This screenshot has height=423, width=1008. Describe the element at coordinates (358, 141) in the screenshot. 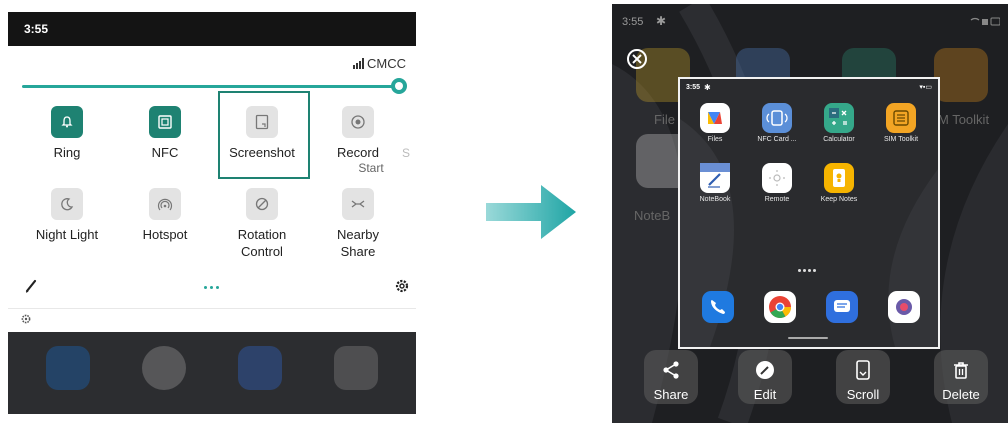

I see `tile-record: Record Start` at that location.